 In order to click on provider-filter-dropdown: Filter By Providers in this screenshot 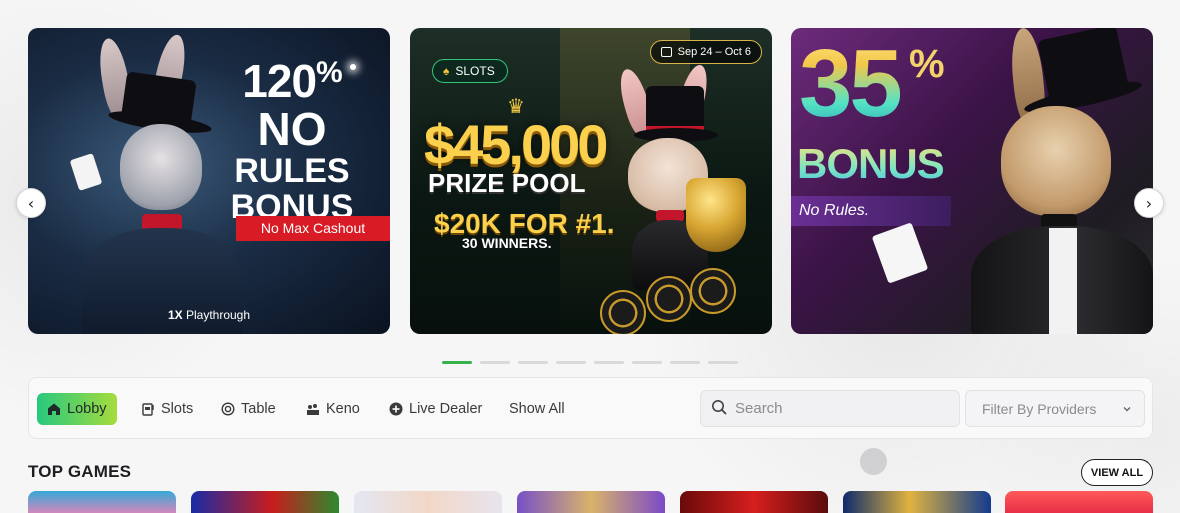, I will do `click(1055, 408)`.